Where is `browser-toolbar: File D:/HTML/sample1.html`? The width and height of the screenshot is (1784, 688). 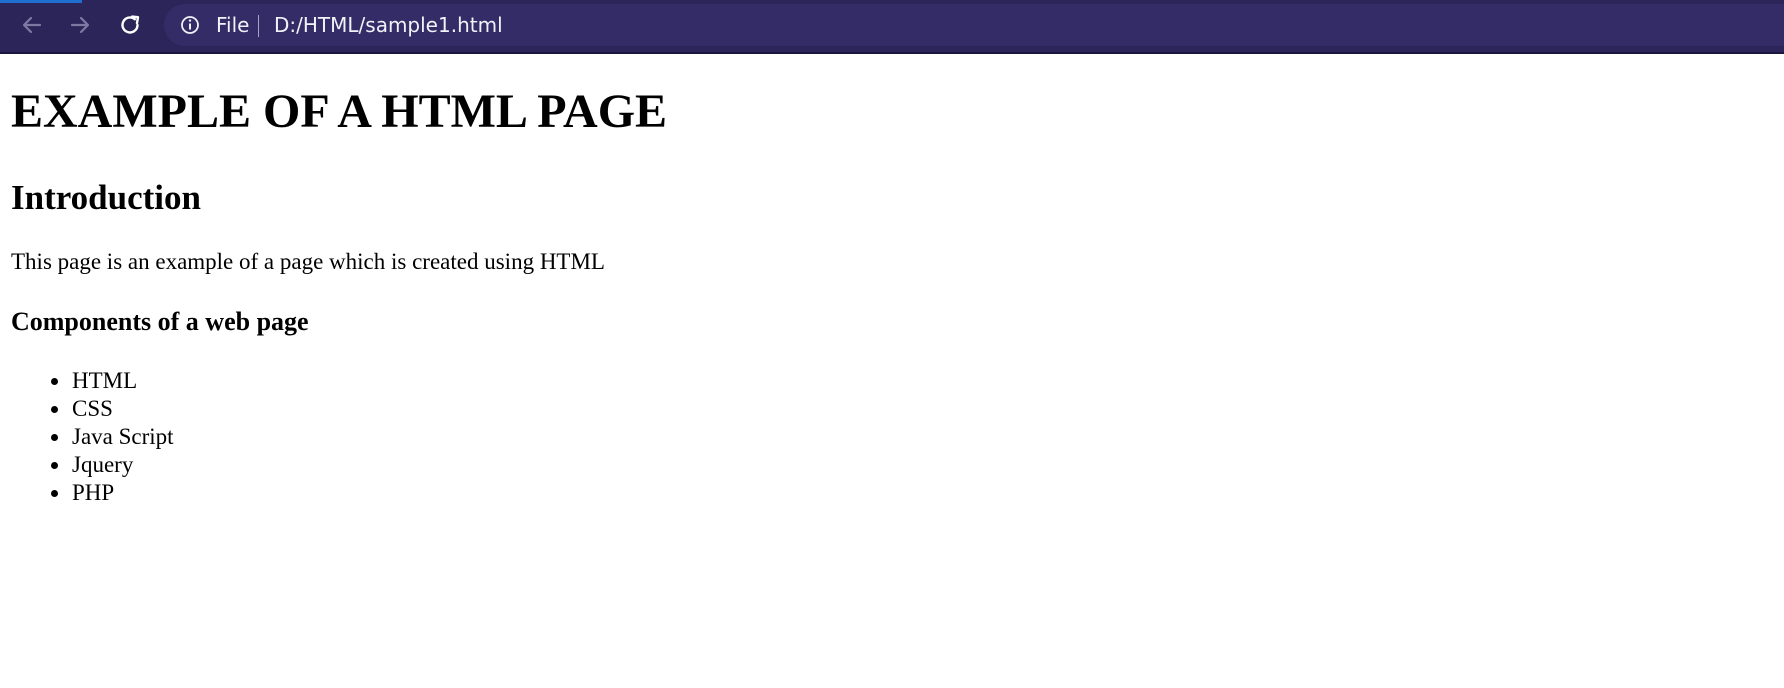 browser-toolbar: File D:/HTML/sample1.html is located at coordinates (892, 27).